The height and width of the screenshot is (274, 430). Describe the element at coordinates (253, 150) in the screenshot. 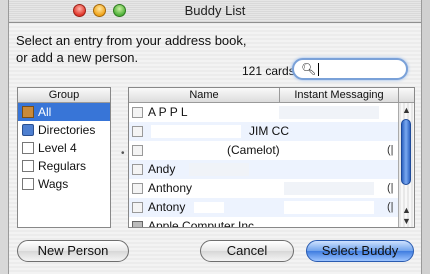

I see `contact-name: (Camelot)` at that location.